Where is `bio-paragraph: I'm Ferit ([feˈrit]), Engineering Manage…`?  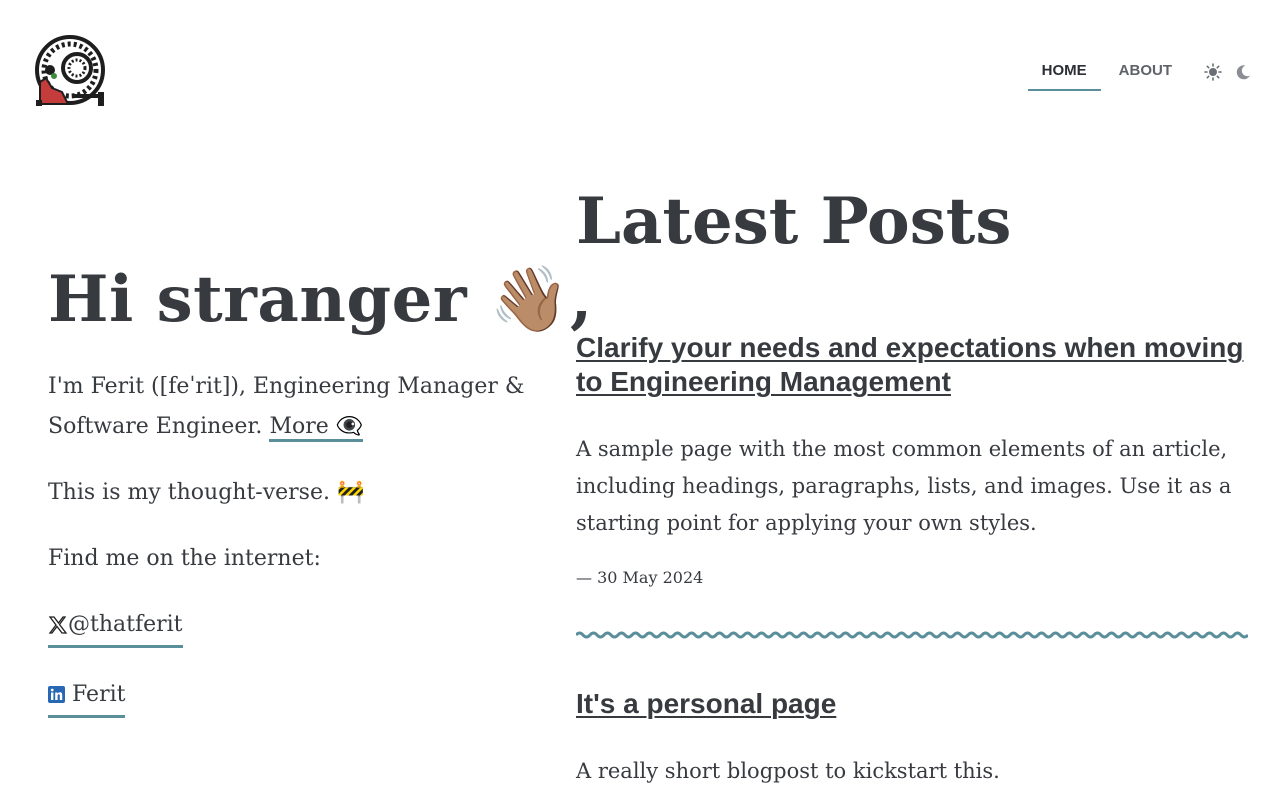 bio-paragraph: I'm Ferit ([feˈrit]), Engineering Manage… is located at coordinates (293, 407).